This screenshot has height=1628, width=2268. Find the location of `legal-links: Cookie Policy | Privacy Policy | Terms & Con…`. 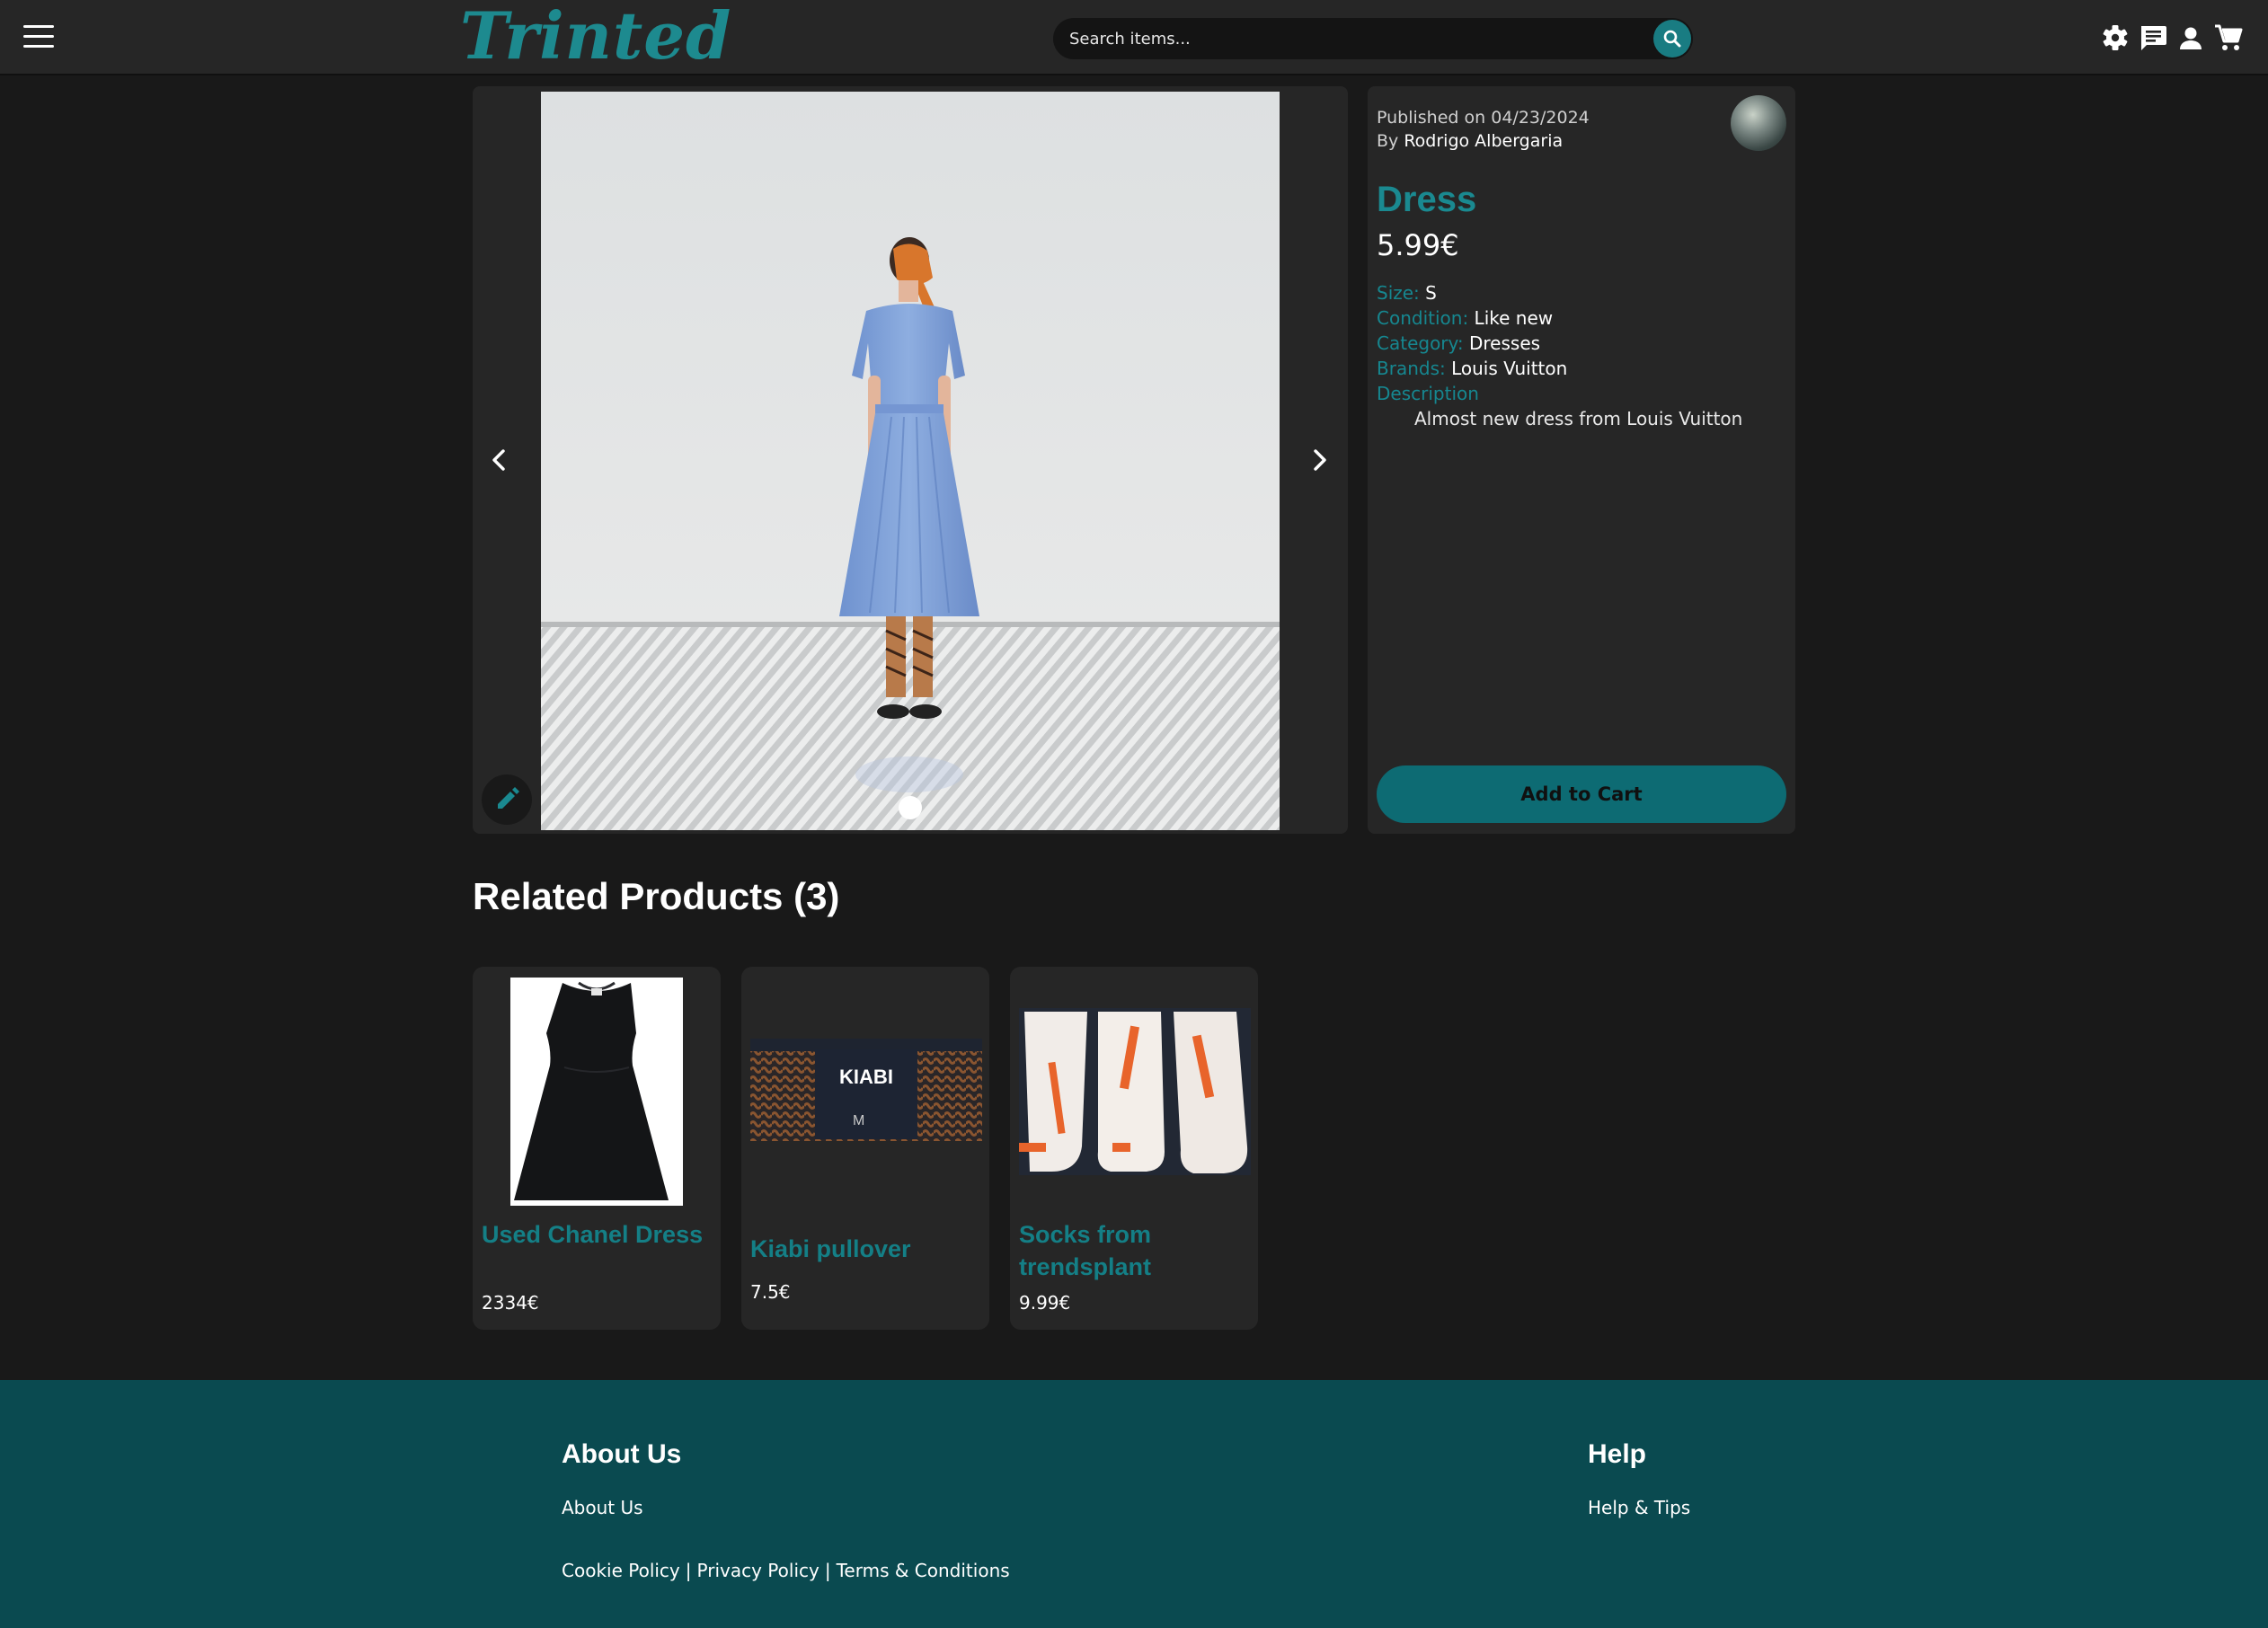

legal-links: Cookie Policy | Privacy Policy | Terms & Con… is located at coordinates (786, 1570).